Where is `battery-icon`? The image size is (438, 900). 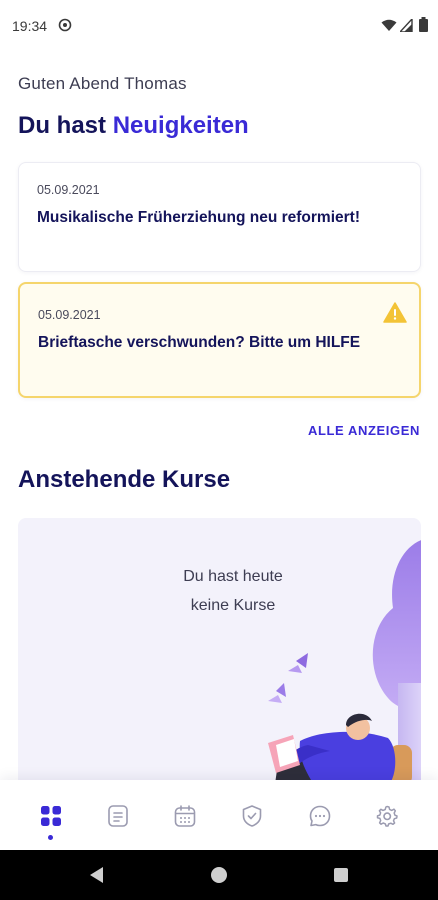 battery-icon is located at coordinates (423, 24).